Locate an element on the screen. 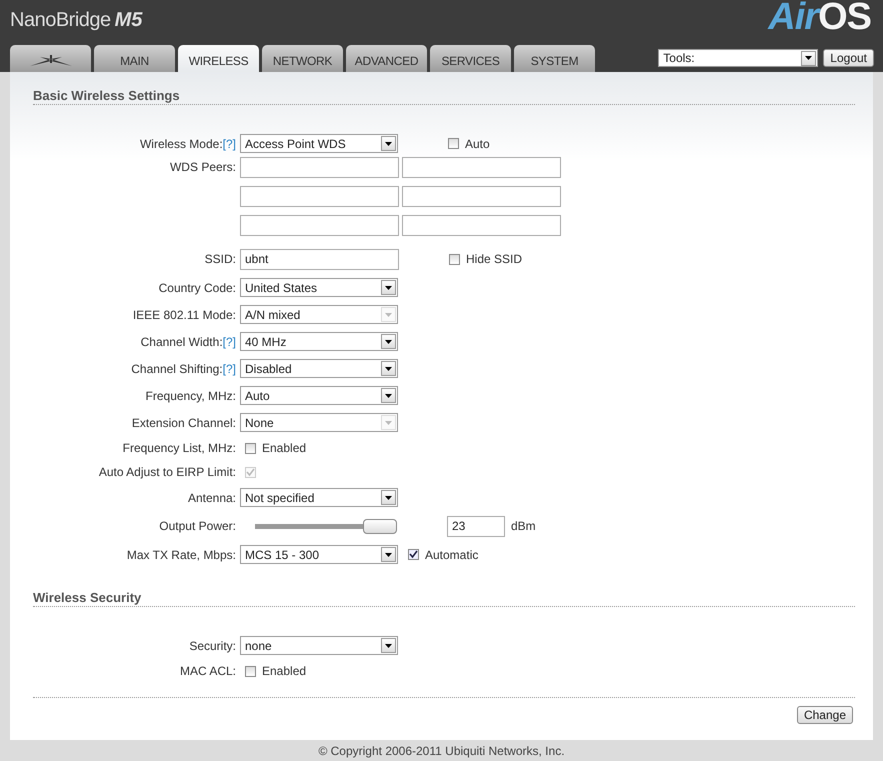  field-label: Channel Width: is located at coordinates (181, 341).